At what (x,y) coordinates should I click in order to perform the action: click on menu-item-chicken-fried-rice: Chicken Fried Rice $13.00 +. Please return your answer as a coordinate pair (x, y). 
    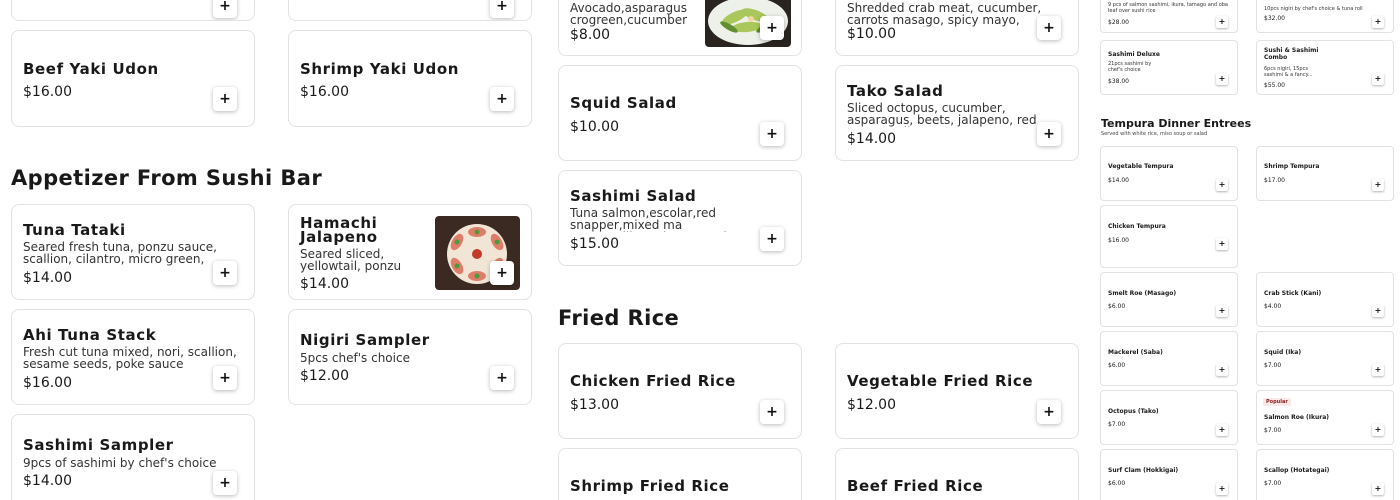
    Looking at the image, I should click on (680, 391).